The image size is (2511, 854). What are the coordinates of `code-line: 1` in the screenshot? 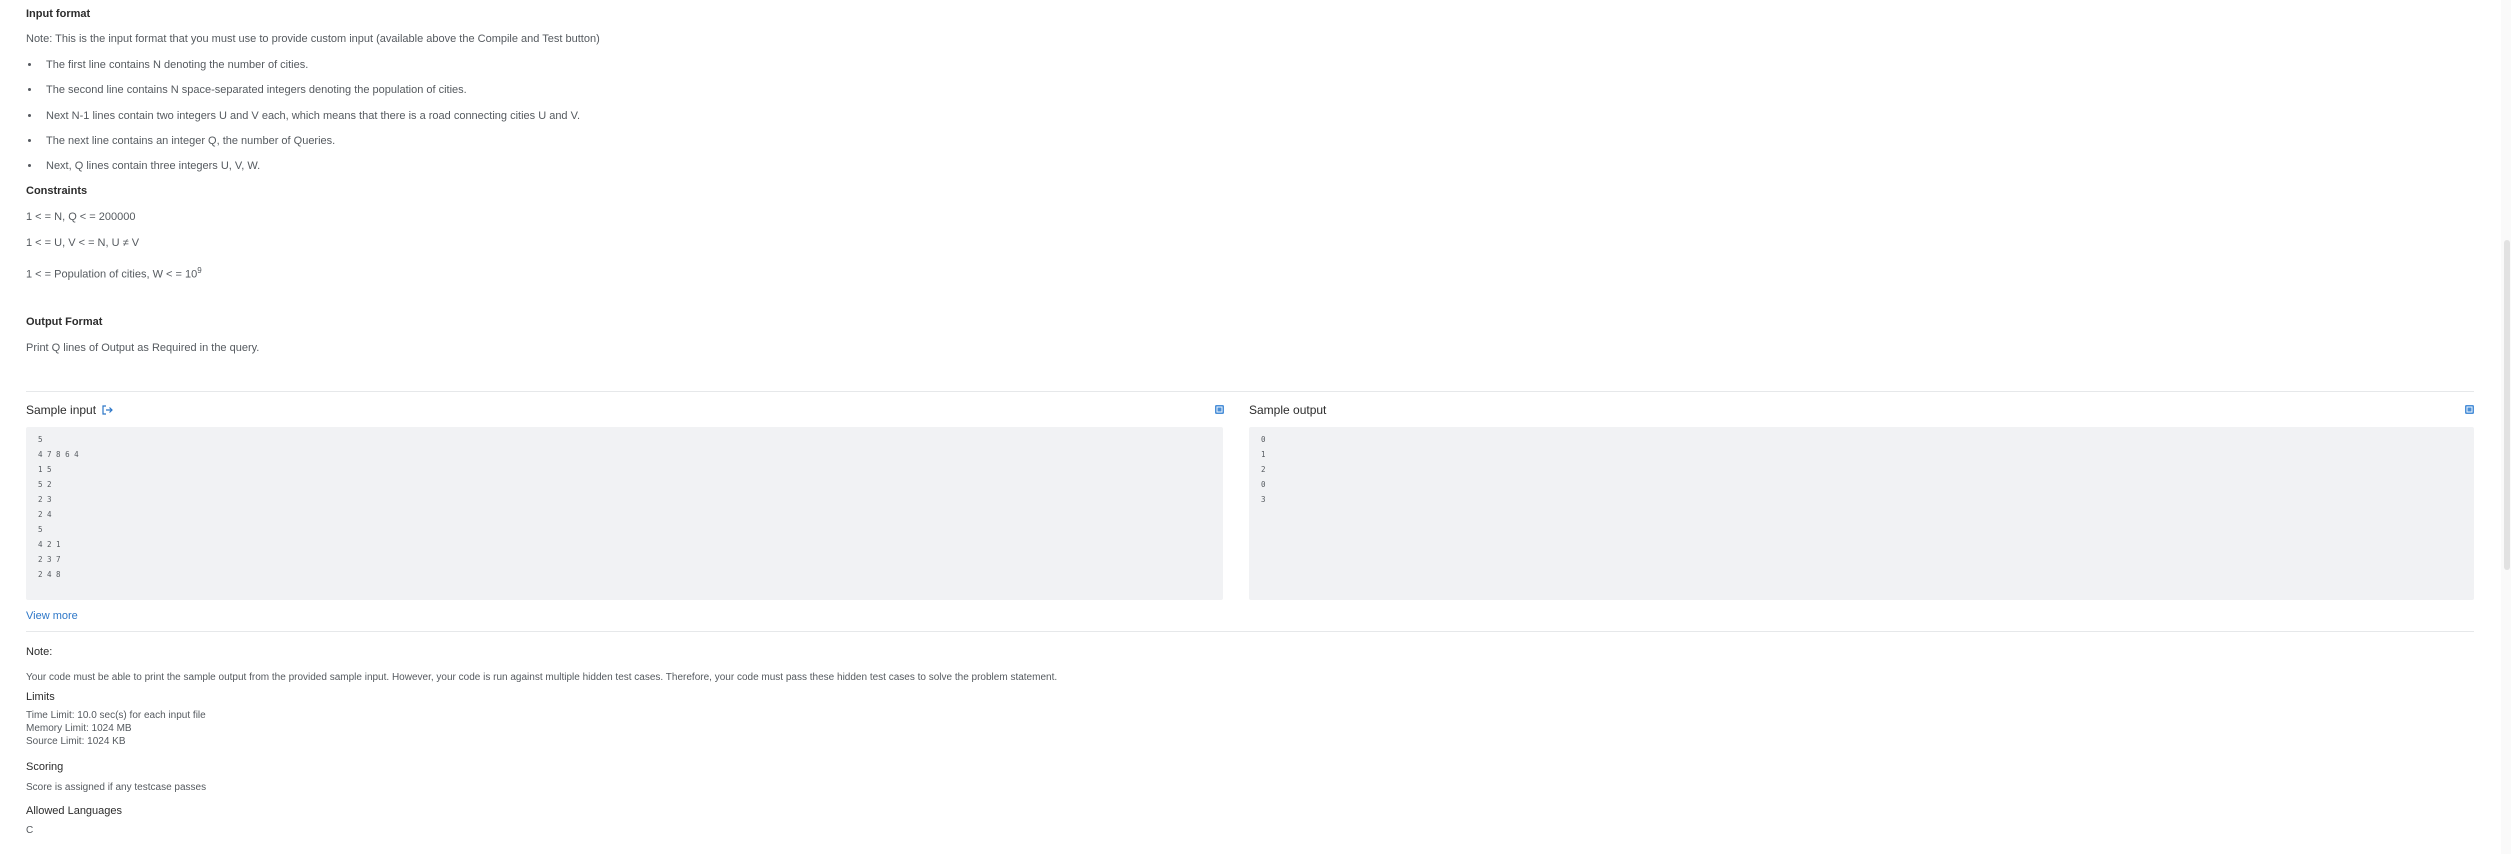 It's located at (1263, 454).